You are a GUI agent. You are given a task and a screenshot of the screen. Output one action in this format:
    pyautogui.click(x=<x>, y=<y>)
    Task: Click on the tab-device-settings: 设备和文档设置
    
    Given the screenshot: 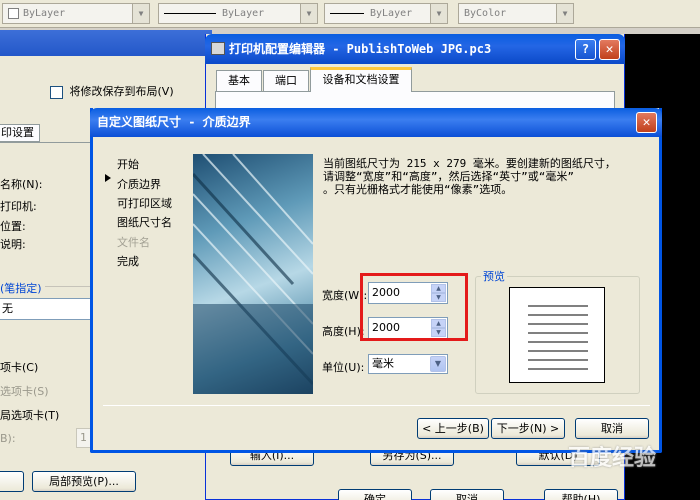 What is the action you would take?
    pyautogui.click(x=361, y=79)
    